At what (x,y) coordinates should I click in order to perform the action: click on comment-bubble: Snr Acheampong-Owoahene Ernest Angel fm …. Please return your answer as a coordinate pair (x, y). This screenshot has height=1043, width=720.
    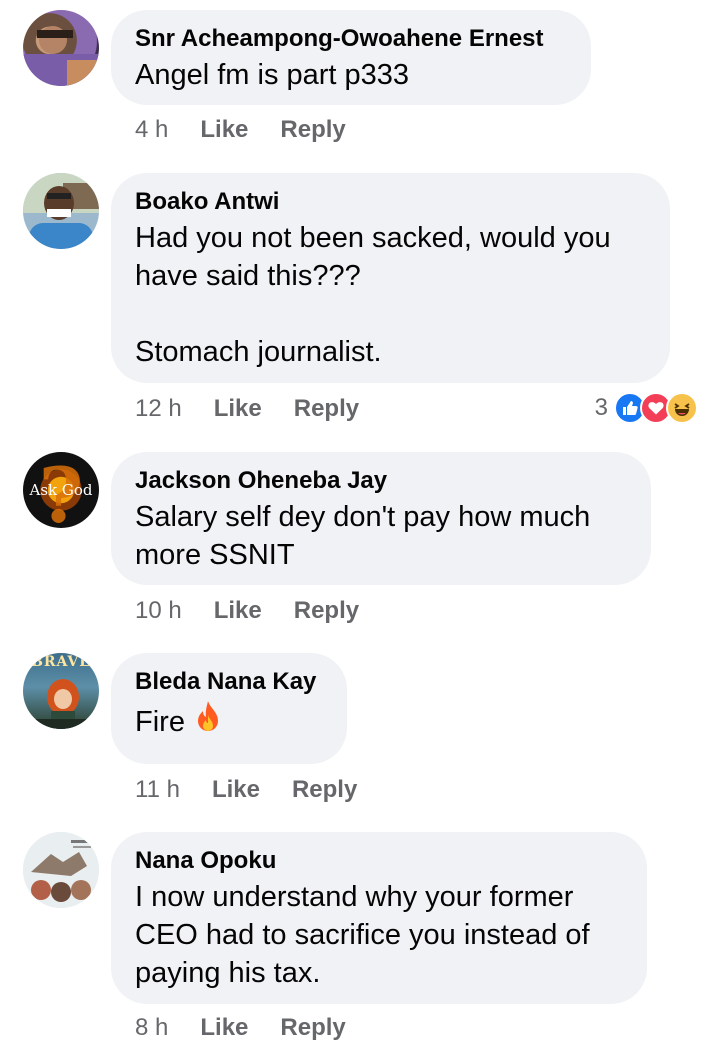
    Looking at the image, I should click on (351, 57).